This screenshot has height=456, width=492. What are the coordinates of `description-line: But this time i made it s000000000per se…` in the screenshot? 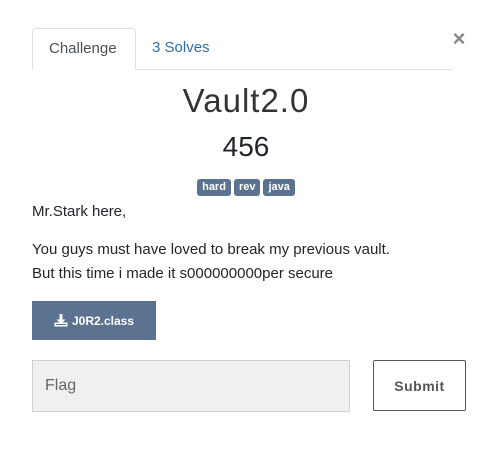 It's located at (183, 273).